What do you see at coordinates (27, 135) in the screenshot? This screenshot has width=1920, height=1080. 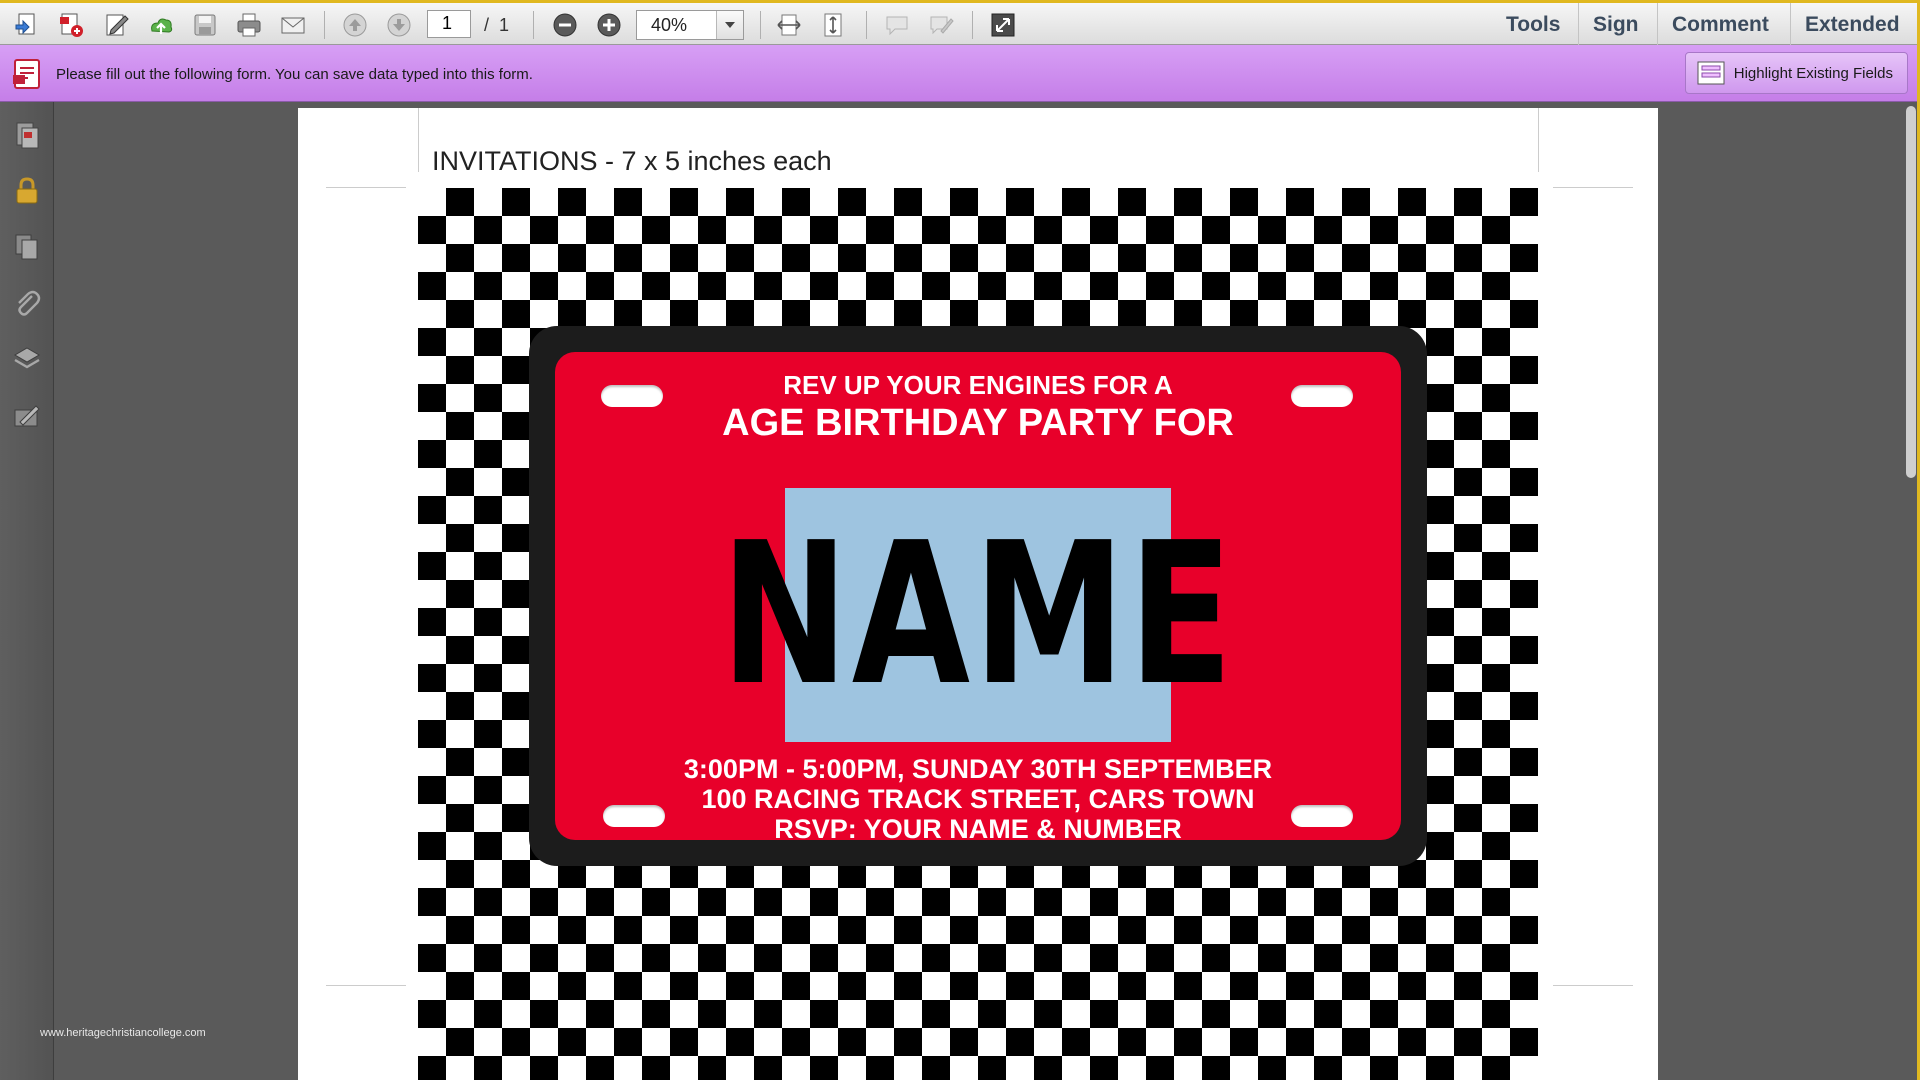 I see `pages-icon` at bounding box center [27, 135].